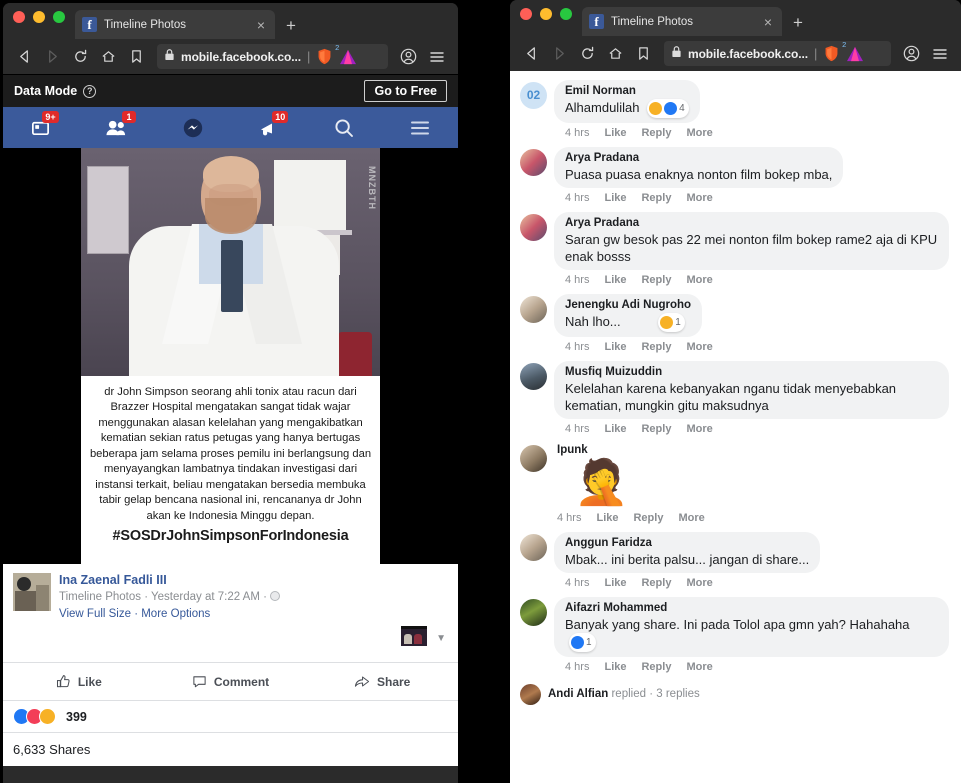  I want to click on window-controls-left, so click(39, 21).